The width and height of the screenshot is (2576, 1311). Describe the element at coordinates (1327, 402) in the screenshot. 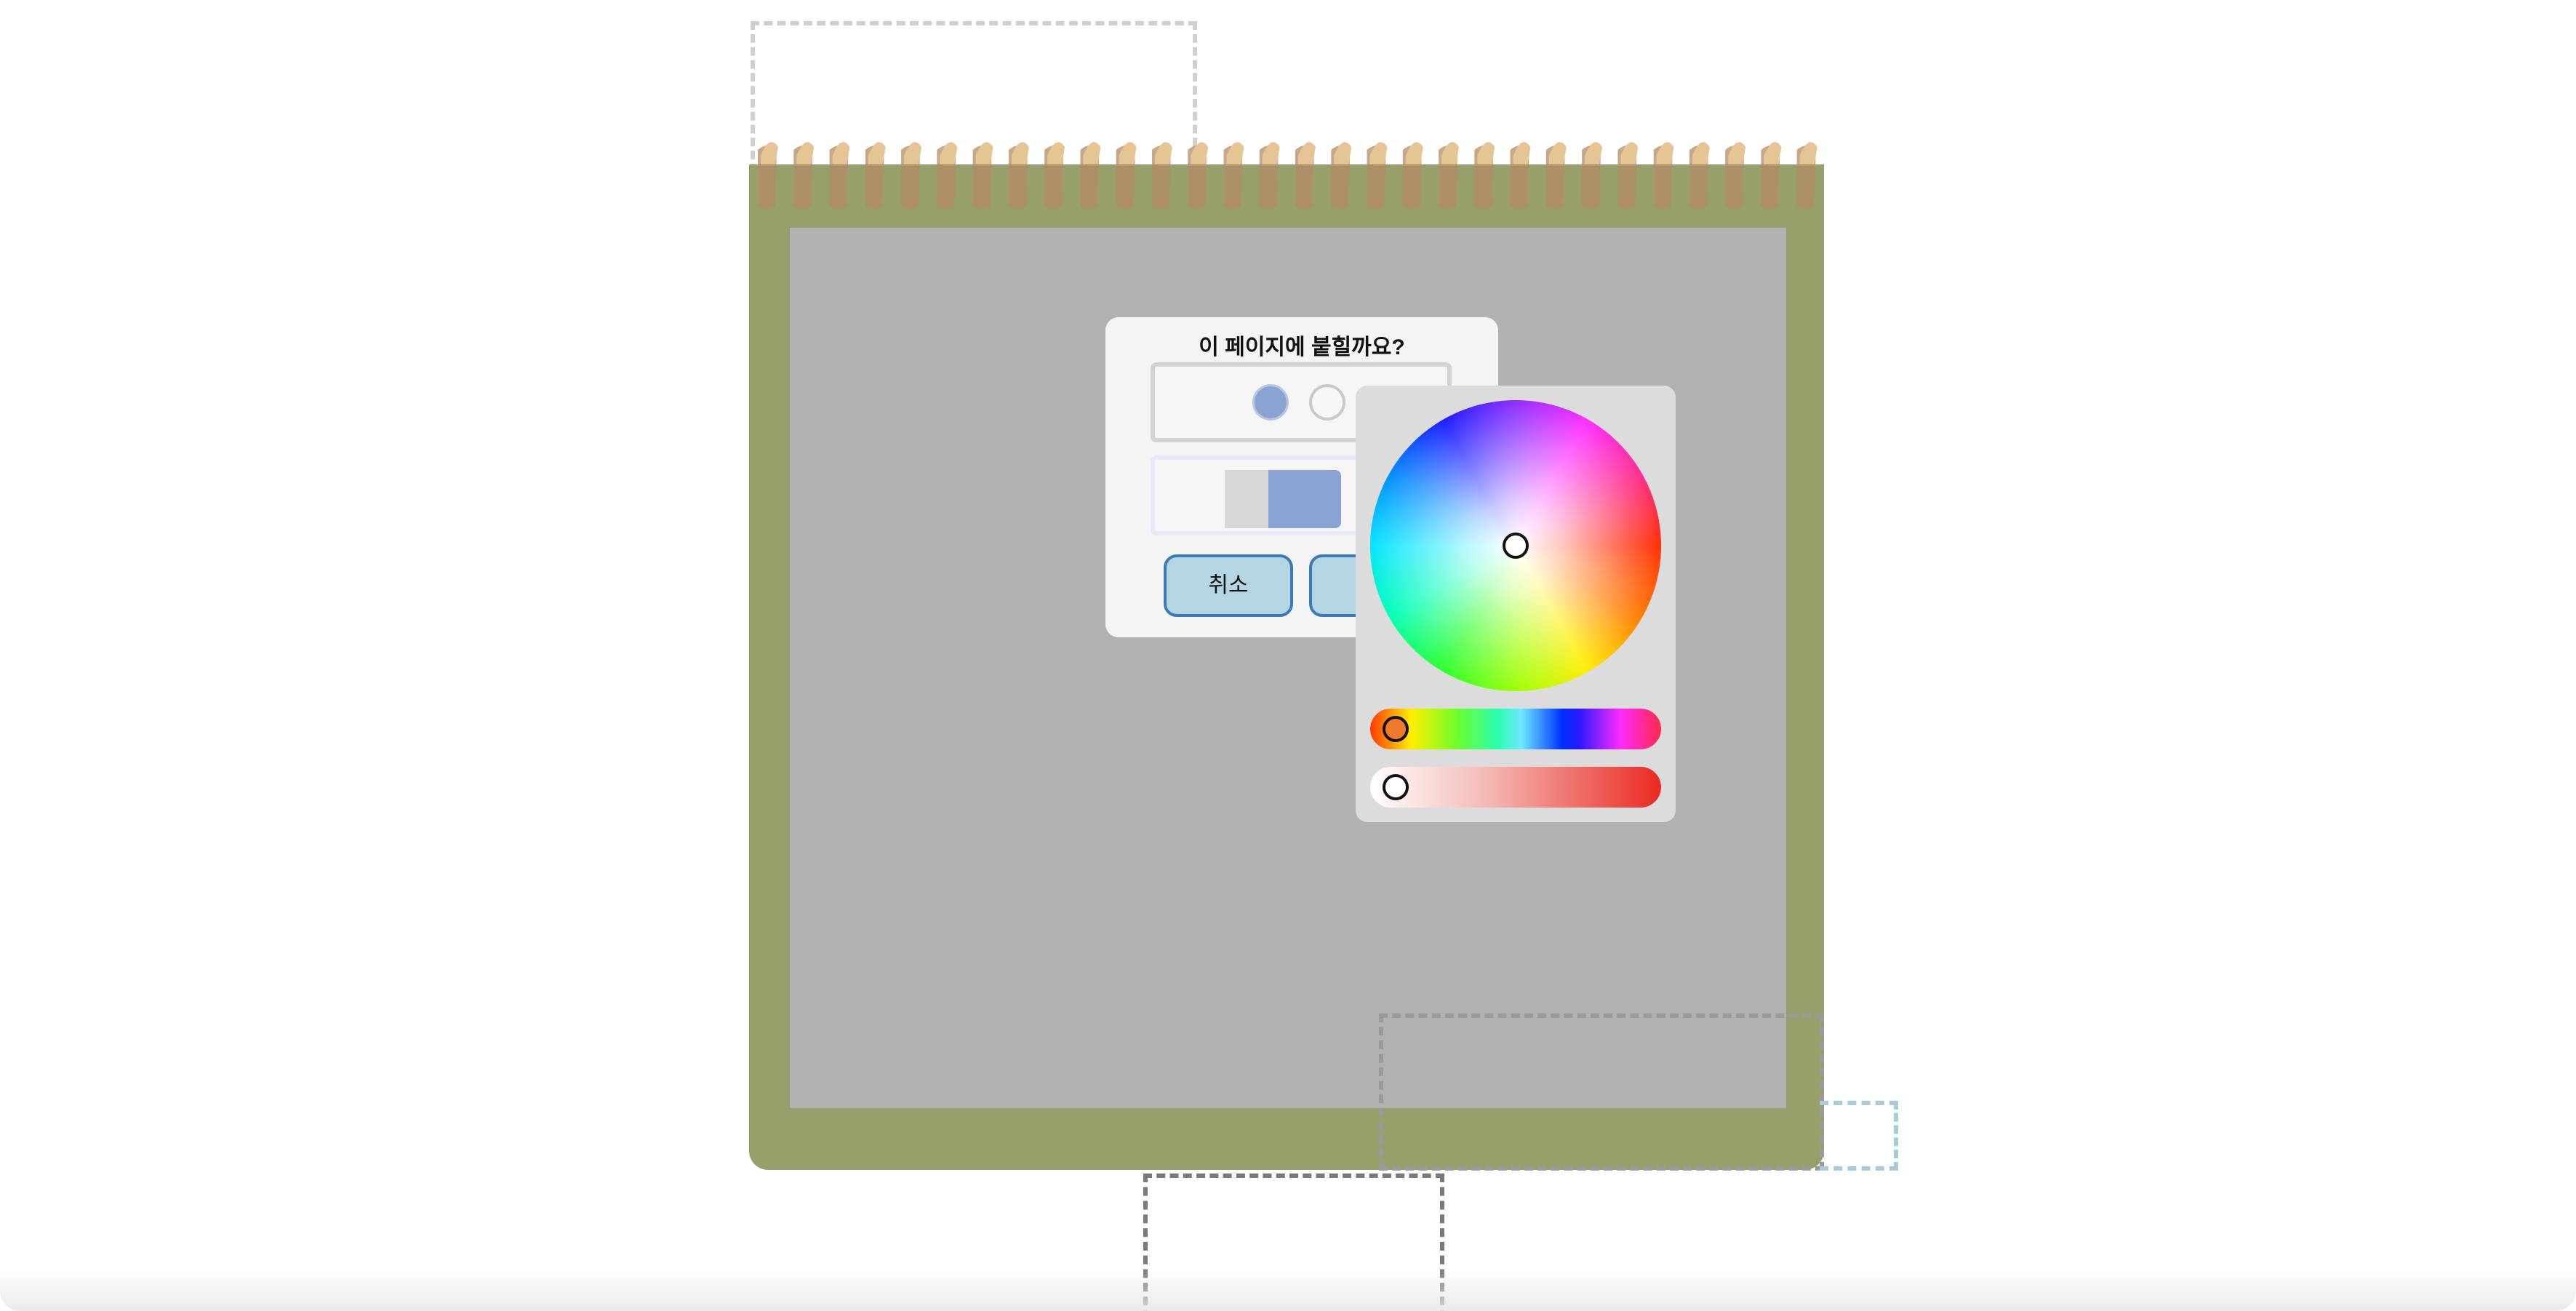

I see `color-swatch-white` at that location.